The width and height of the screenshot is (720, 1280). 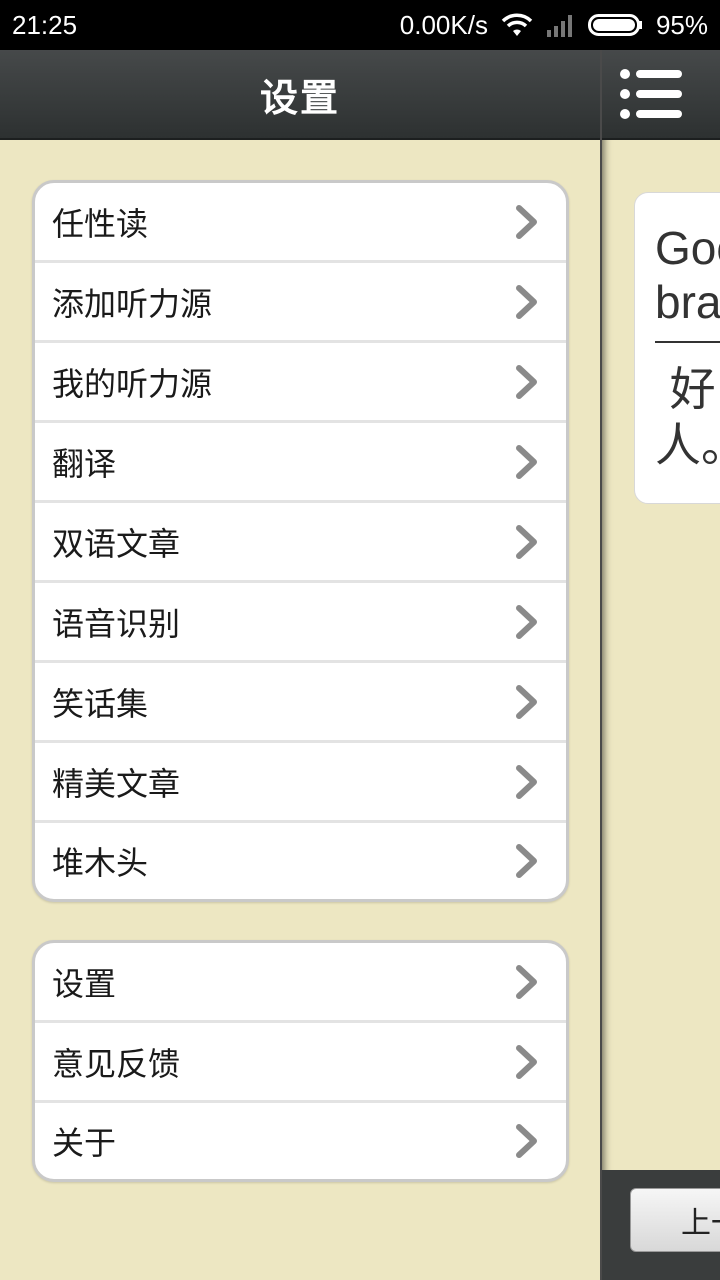 I want to click on card-english-text: Goo bra, so click(x=687, y=275).